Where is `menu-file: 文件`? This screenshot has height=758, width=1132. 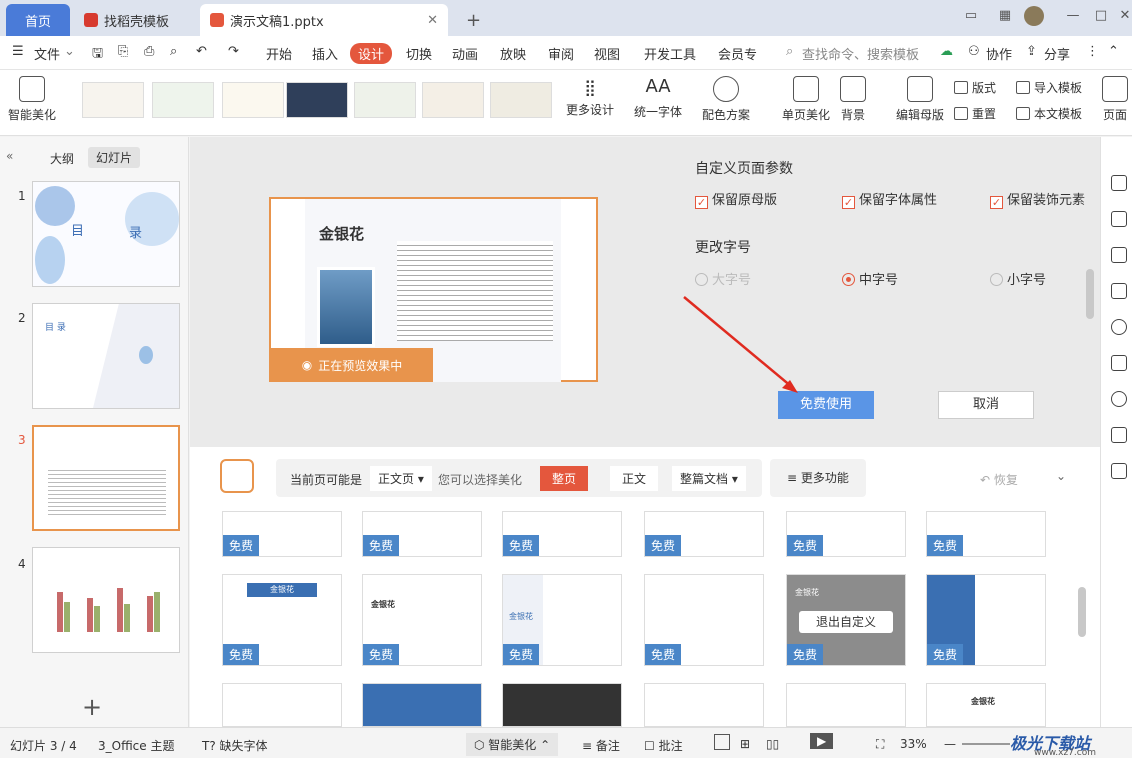
menu-file: 文件 is located at coordinates (47, 53).